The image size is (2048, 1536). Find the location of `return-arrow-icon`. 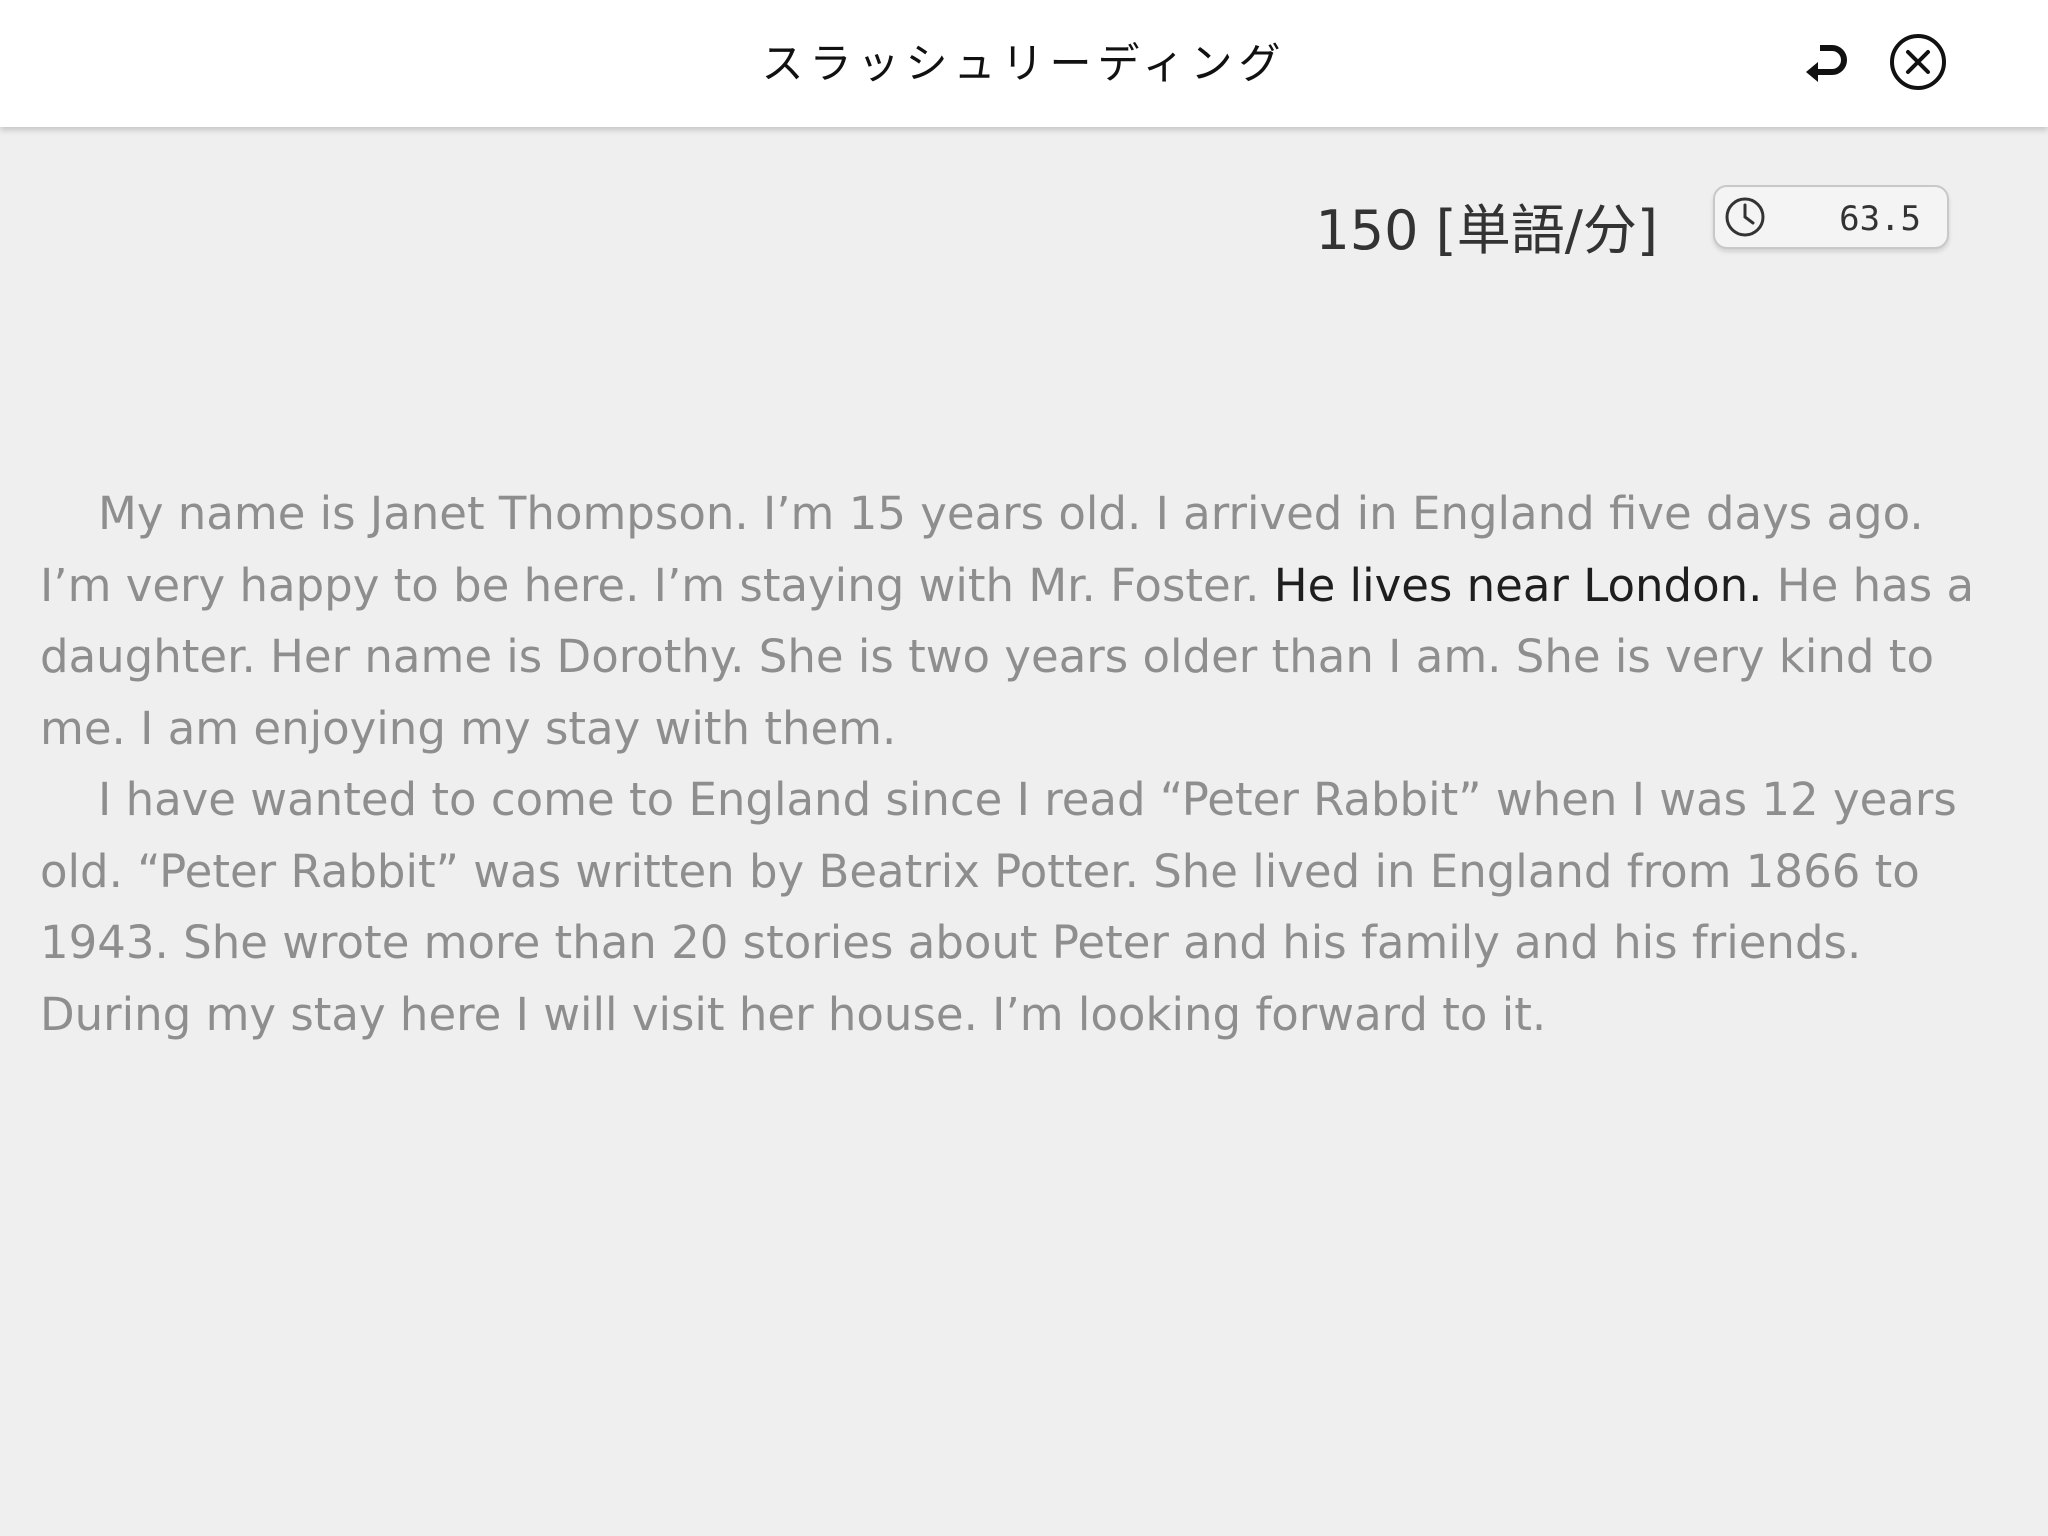

return-arrow-icon is located at coordinates (1826, 63).